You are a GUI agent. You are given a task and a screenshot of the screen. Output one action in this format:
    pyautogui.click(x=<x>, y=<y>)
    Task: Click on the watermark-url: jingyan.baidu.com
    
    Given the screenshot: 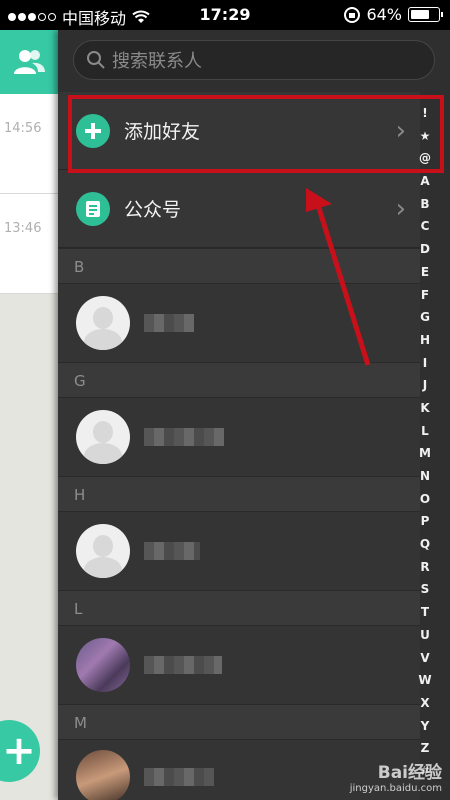 What is the action you would take?
    pyautogui.click(x=395, y=788)
    